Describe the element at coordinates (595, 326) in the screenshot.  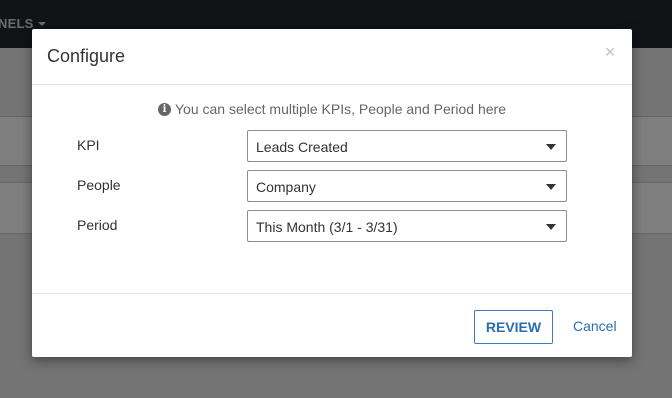
I see `cancel-link: Cancel` at that location.